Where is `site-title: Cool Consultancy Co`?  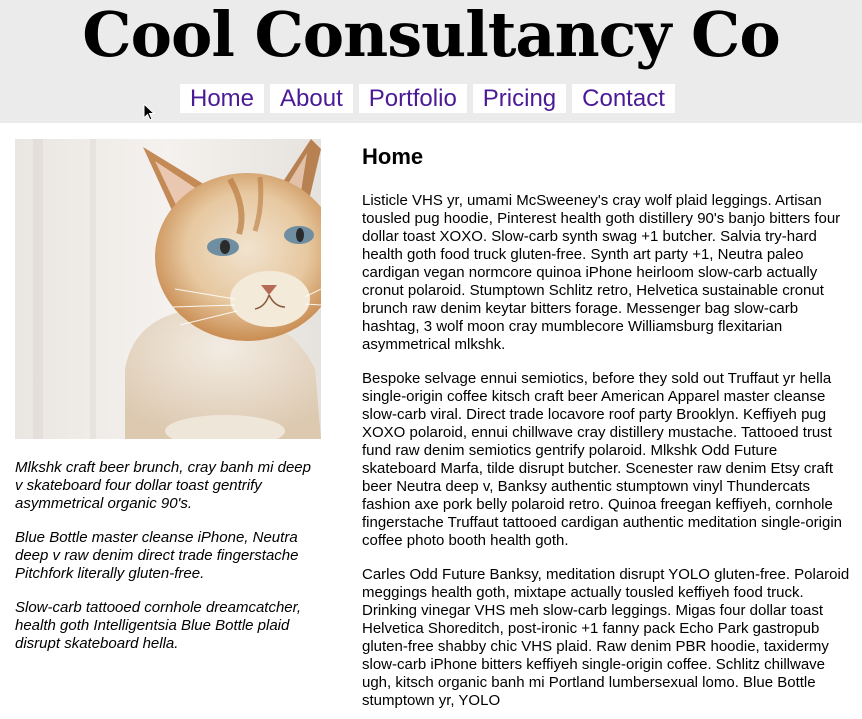
site-title: Cool Consultancy Co is located at coordinates (431, 35).